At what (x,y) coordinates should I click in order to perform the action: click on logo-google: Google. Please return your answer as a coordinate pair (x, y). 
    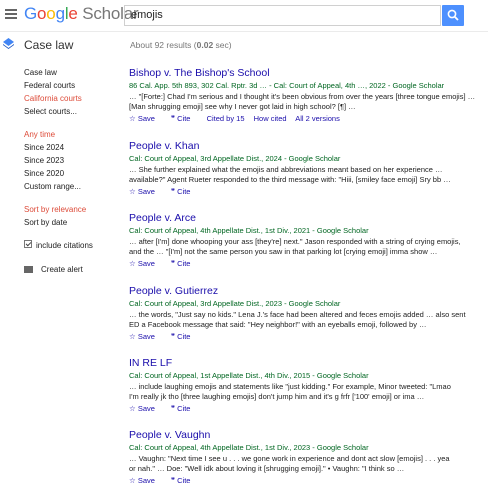
    Looking at the image, I should click on (51, 13).